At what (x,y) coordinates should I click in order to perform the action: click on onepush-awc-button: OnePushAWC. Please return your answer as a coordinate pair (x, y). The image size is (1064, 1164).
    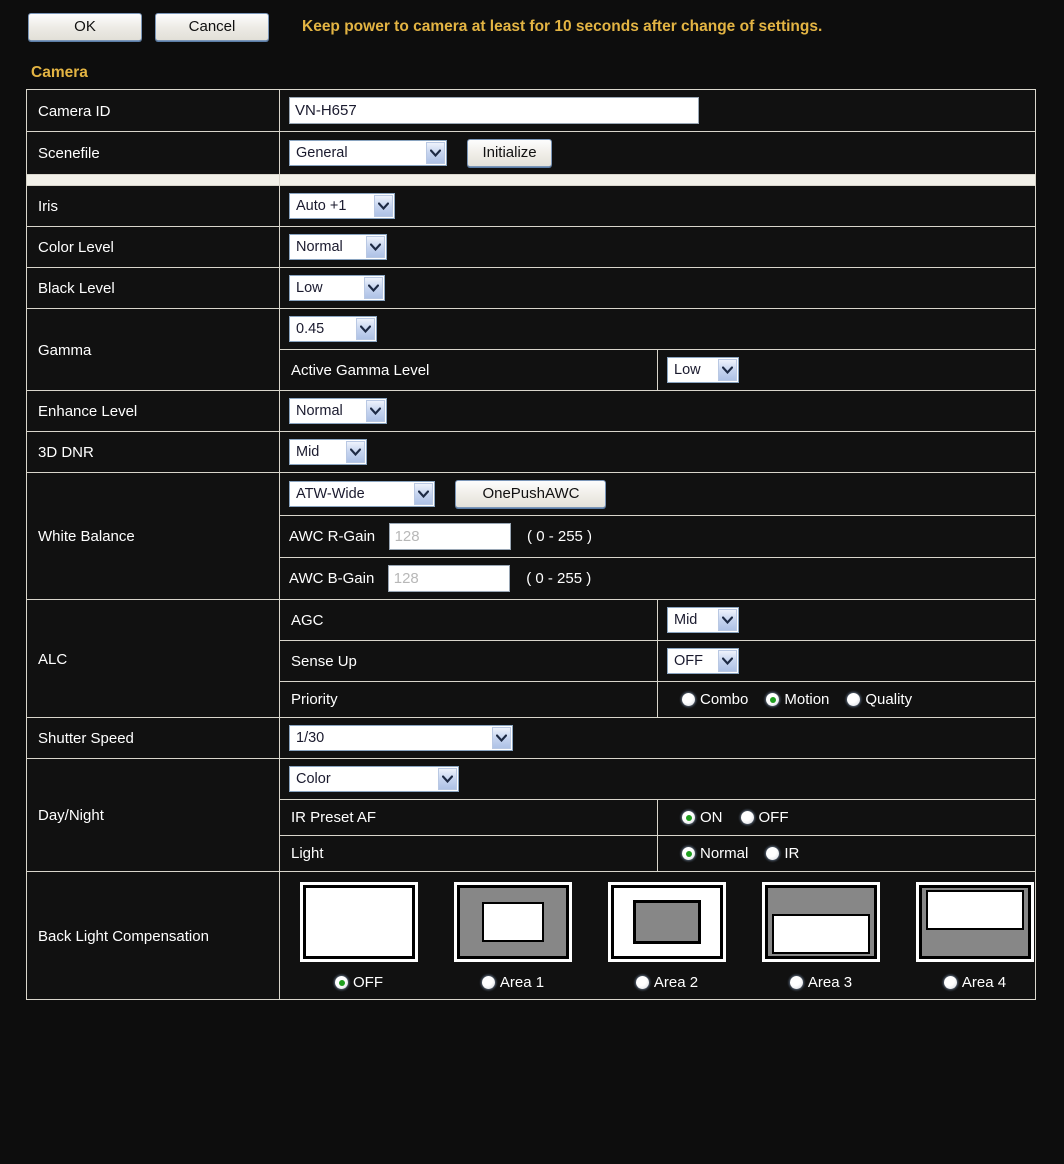
    Looking at the image, I should click on (531, 494).